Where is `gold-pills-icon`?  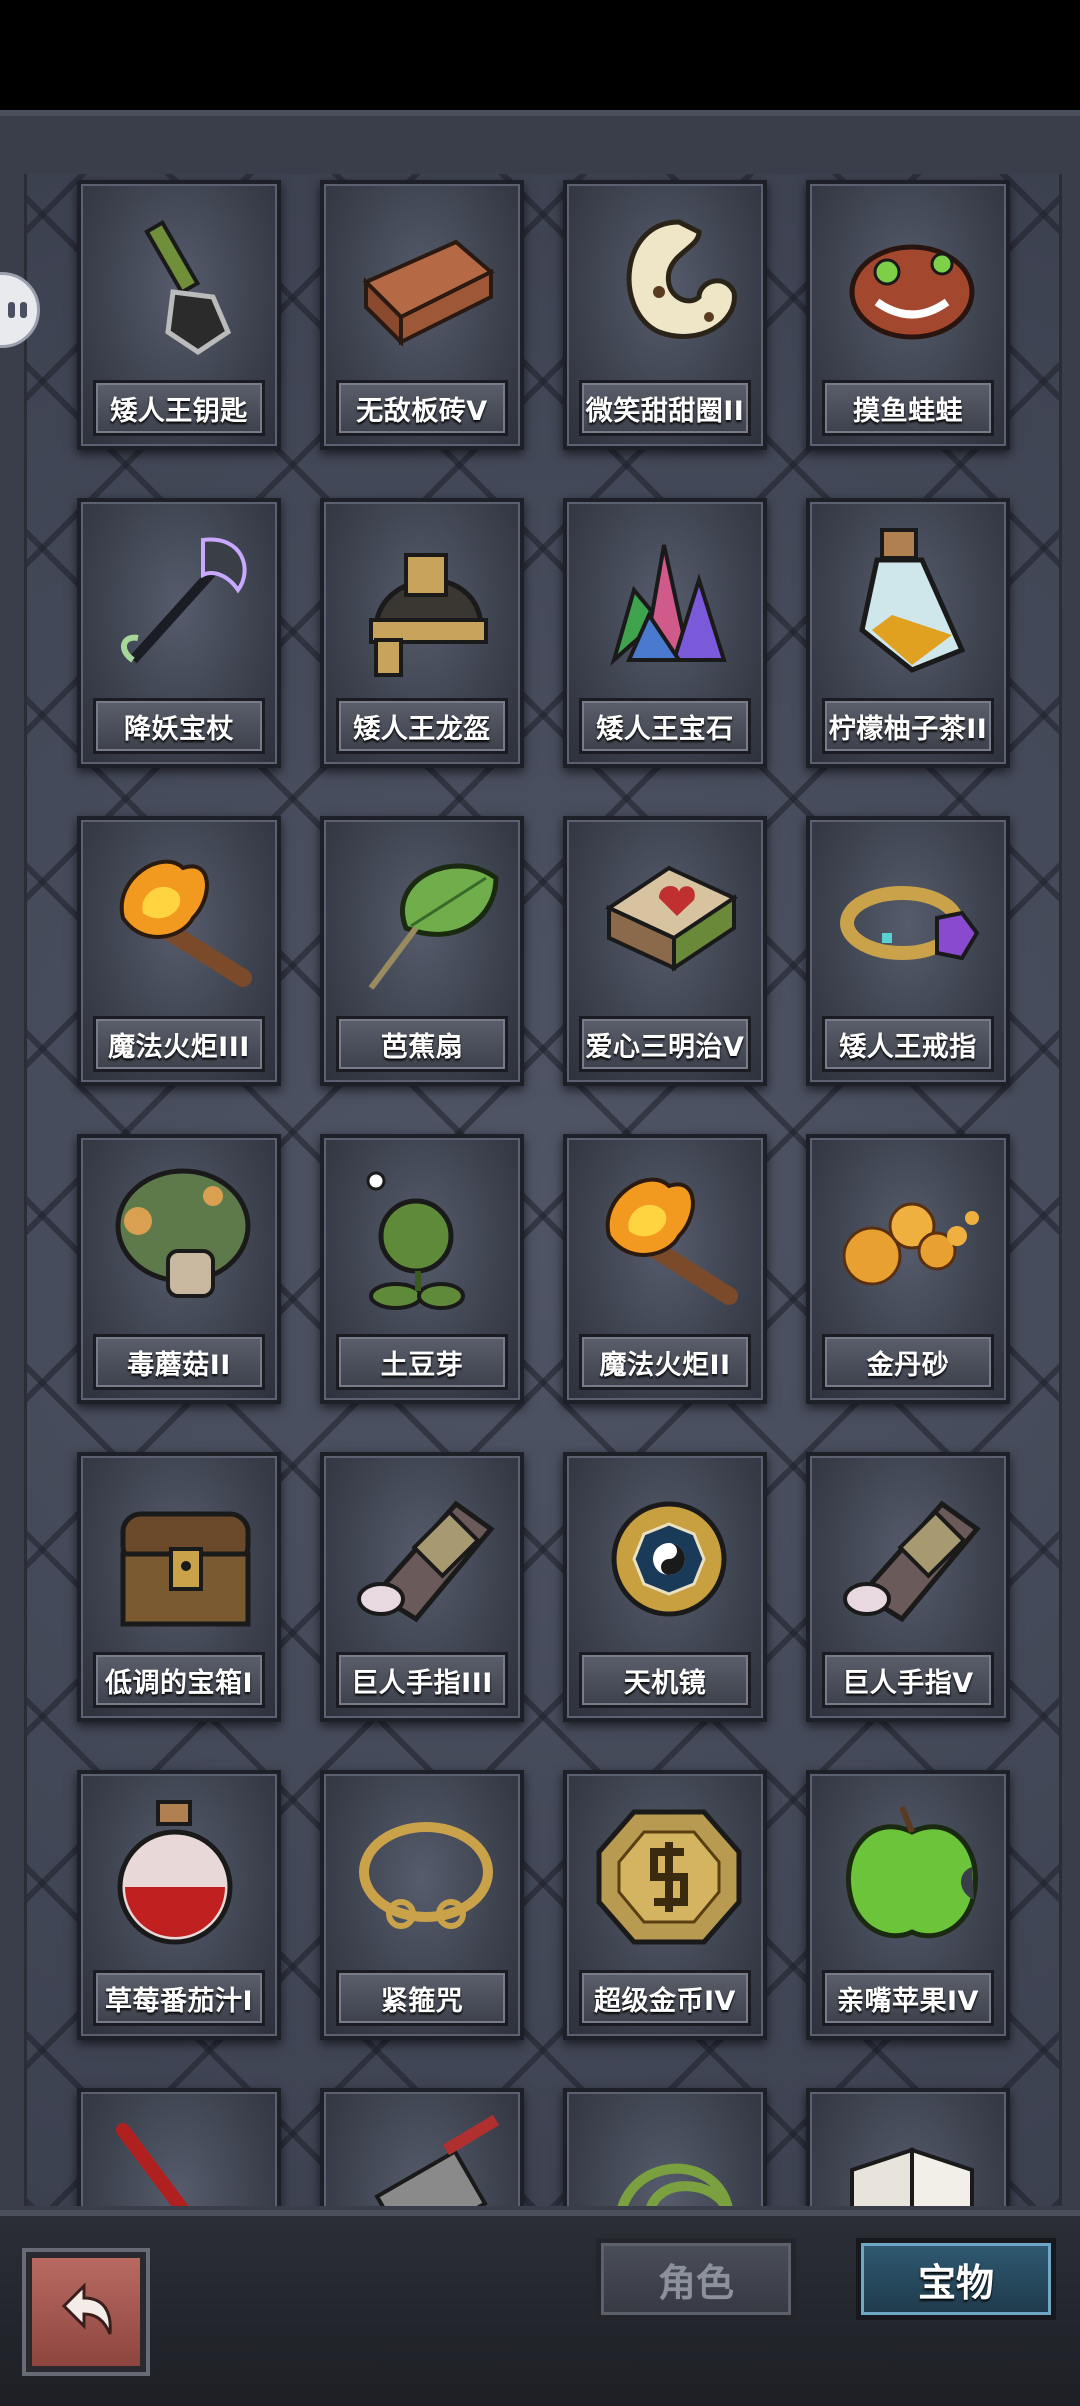
gold-pills-icon is located at coordinates (912, 1236).